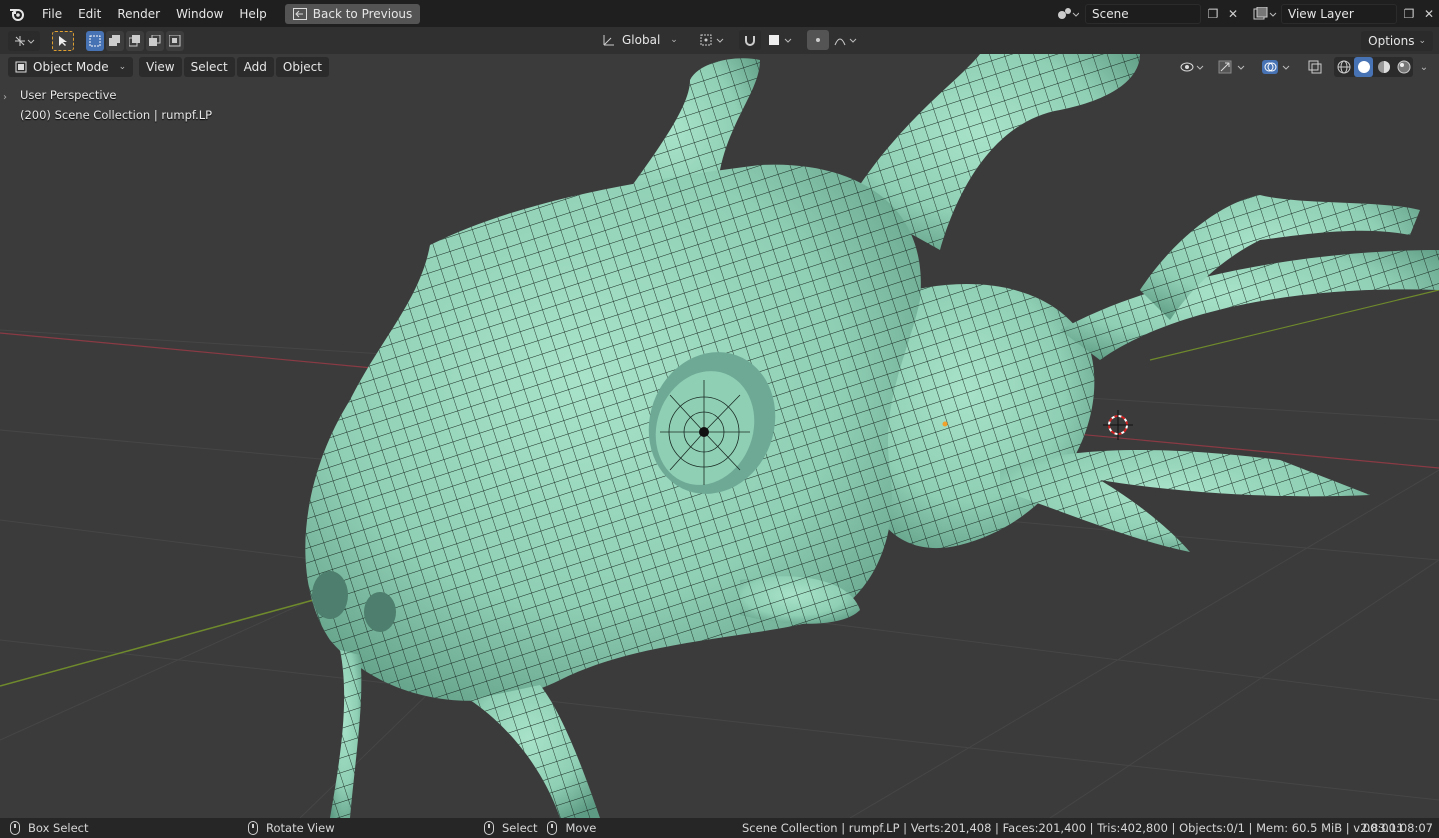  Describe the element at coordinates (52, 14) in the screenshot. I see `menu-file: File` at that location.